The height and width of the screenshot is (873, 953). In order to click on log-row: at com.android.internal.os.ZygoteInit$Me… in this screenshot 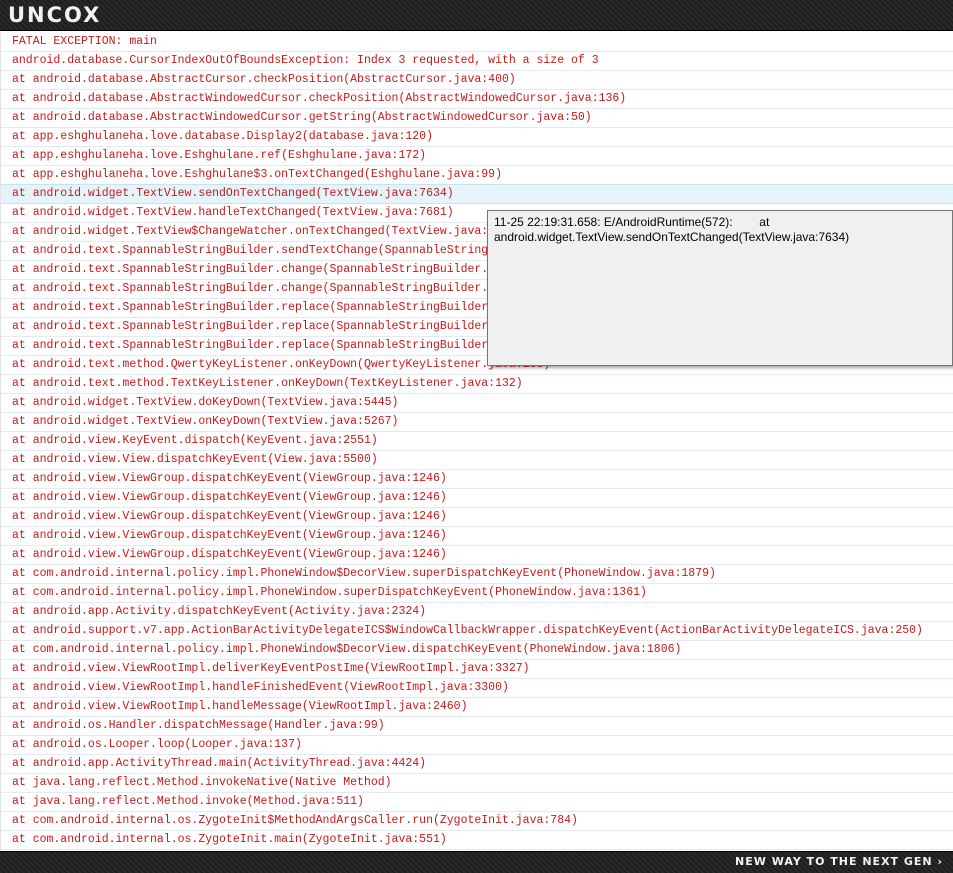, I will do `click(477, 821)`.